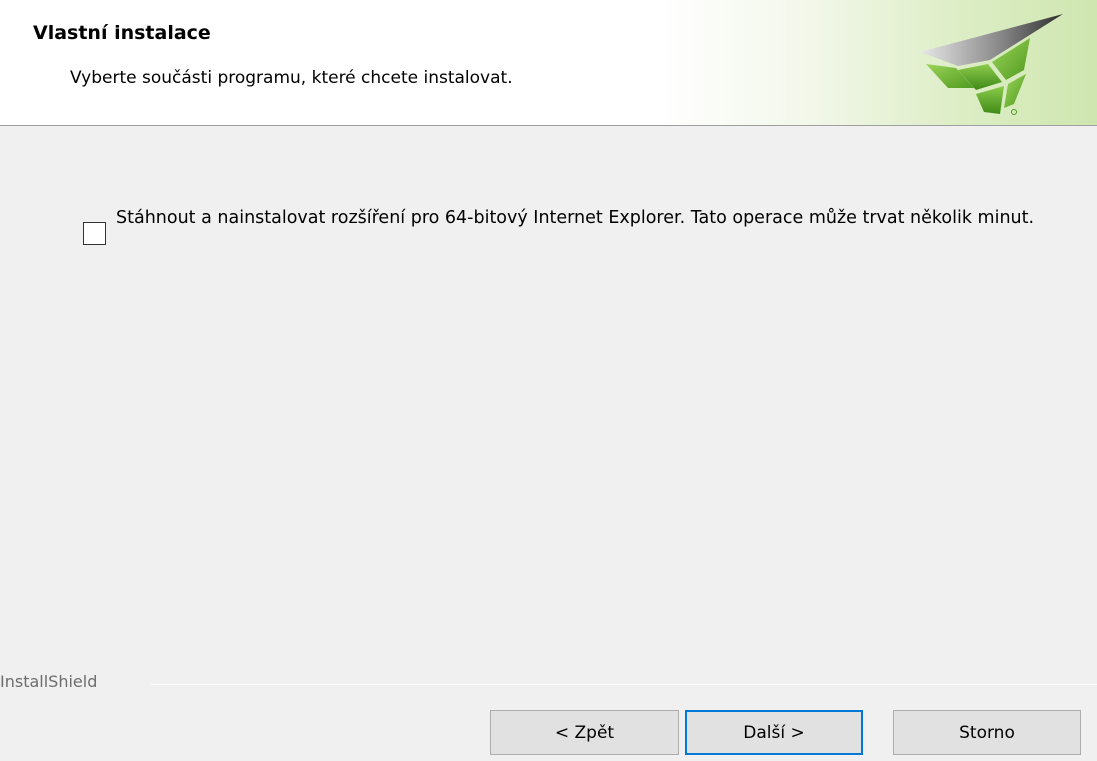 The height and width of the screenshot is (761, 1097). Describe the element at coordinates (774, 732) in the screenshot. I see `next-button: Další >` at that location.